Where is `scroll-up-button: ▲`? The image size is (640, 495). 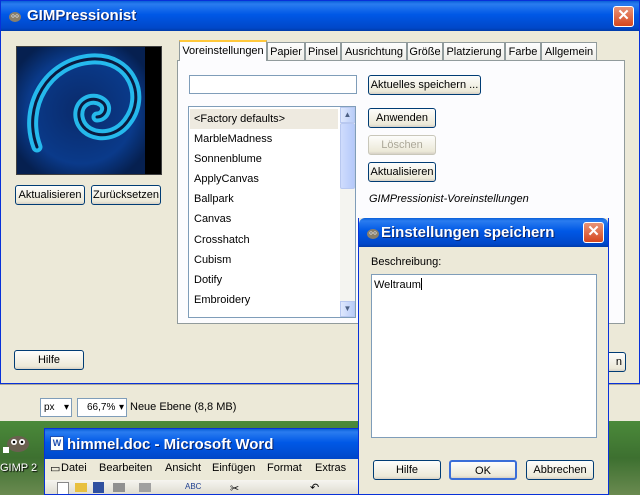
scroll-up-button: ▲ is located at coordinates (347, 115).